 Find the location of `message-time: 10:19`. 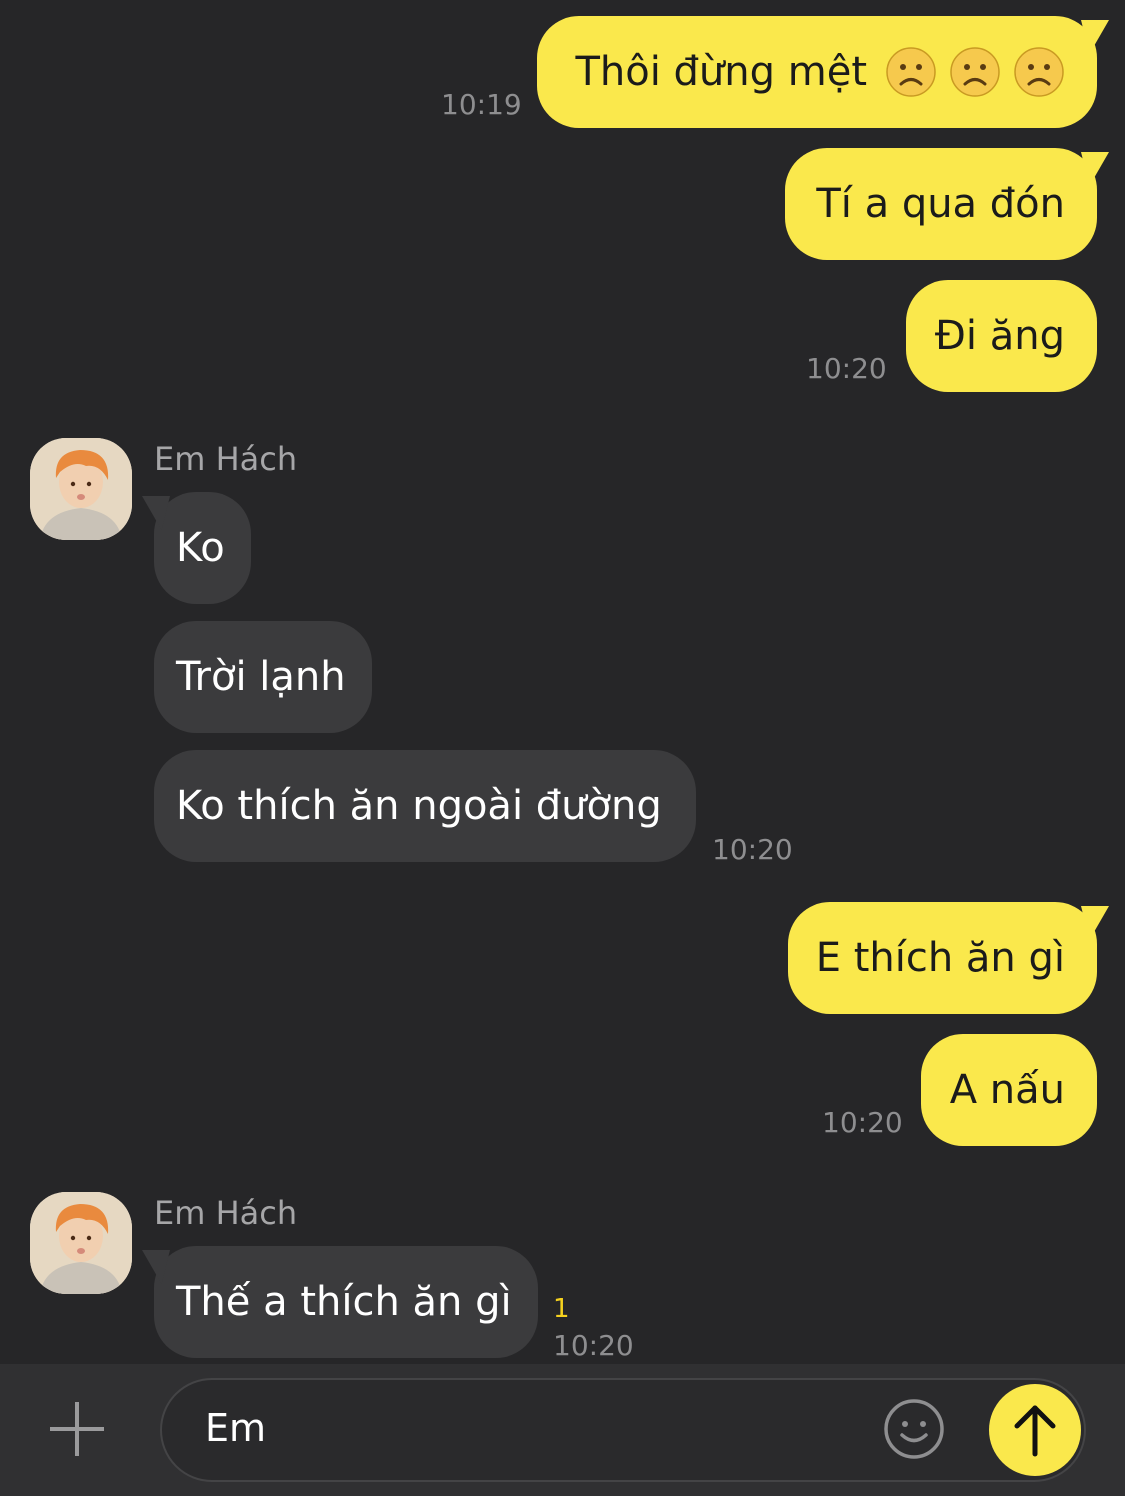

message-time: 10:19 is located at coordinates (481, 104).